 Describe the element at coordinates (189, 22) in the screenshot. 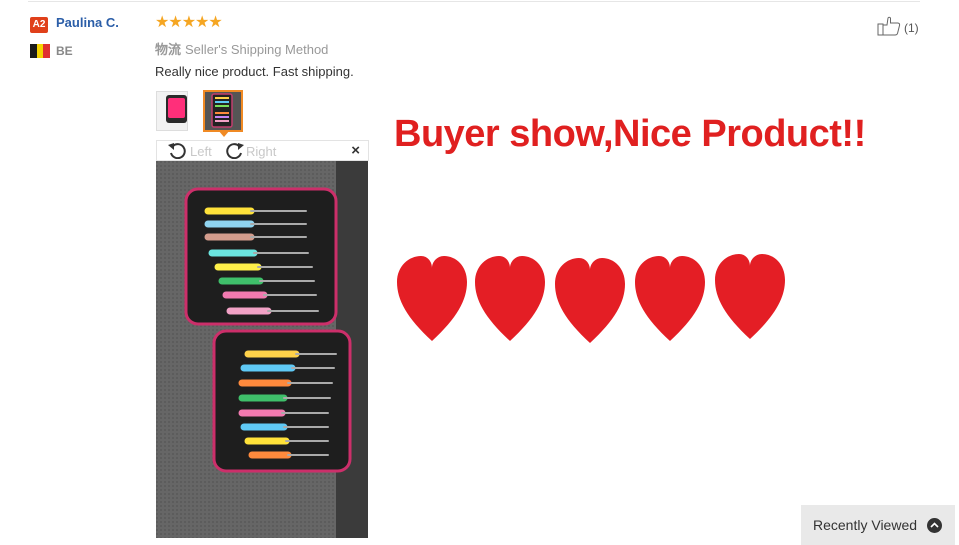

I see `star-rating: ★★★★★` at that location.